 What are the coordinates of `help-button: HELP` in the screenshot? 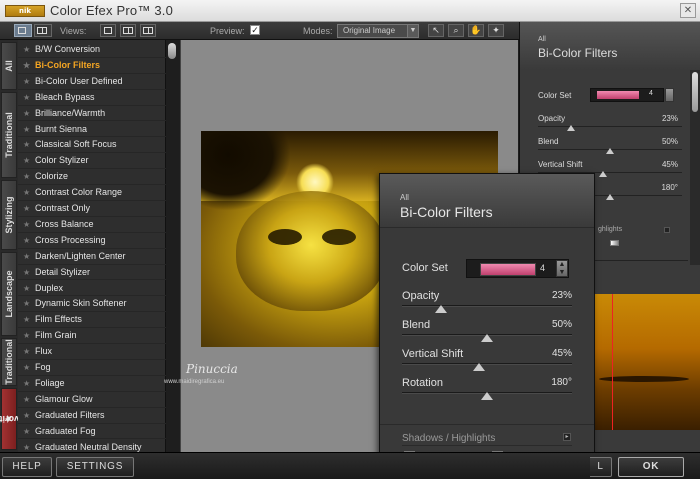 It's located at (27, 467).